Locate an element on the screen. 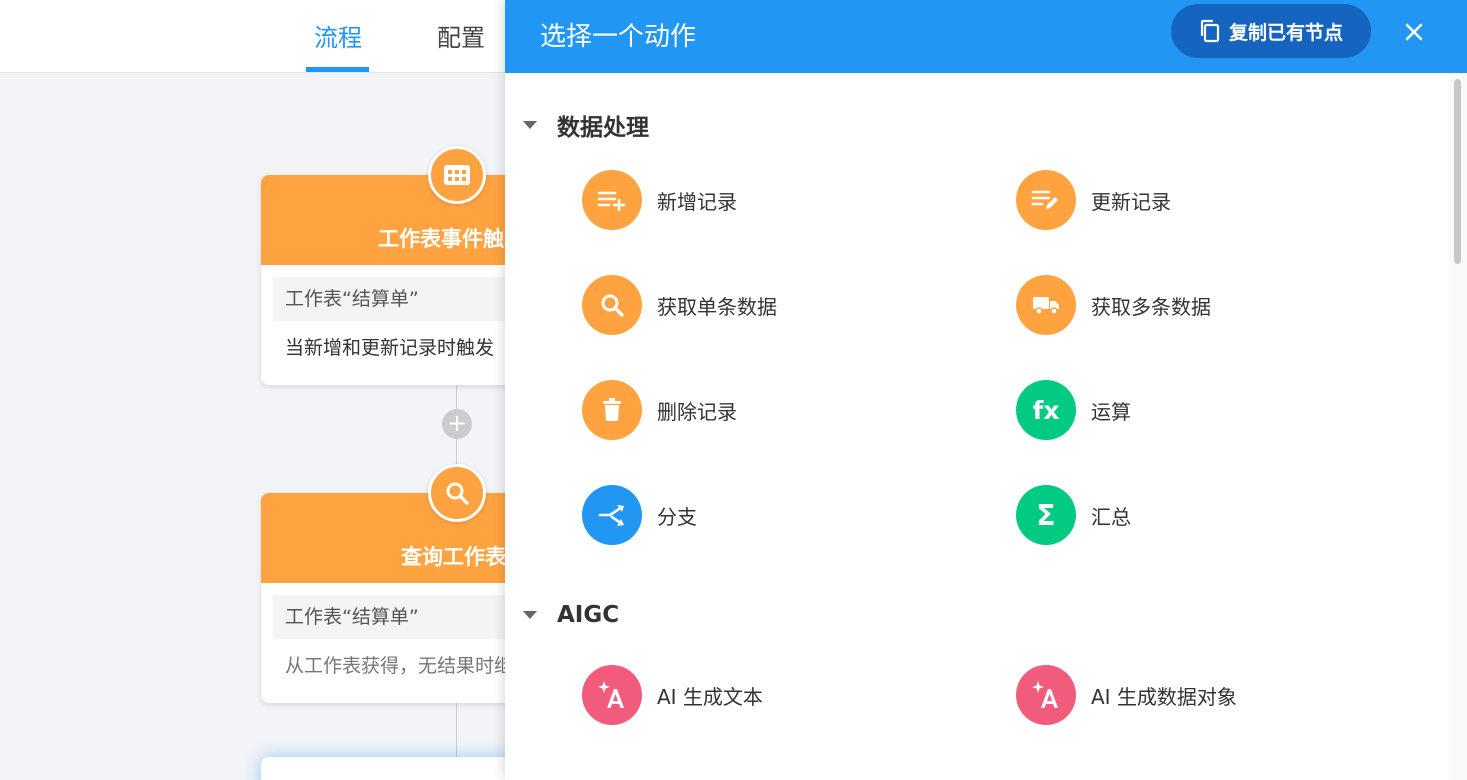  node-title: 工作表事件触发 is located at coordinates (451, 239).